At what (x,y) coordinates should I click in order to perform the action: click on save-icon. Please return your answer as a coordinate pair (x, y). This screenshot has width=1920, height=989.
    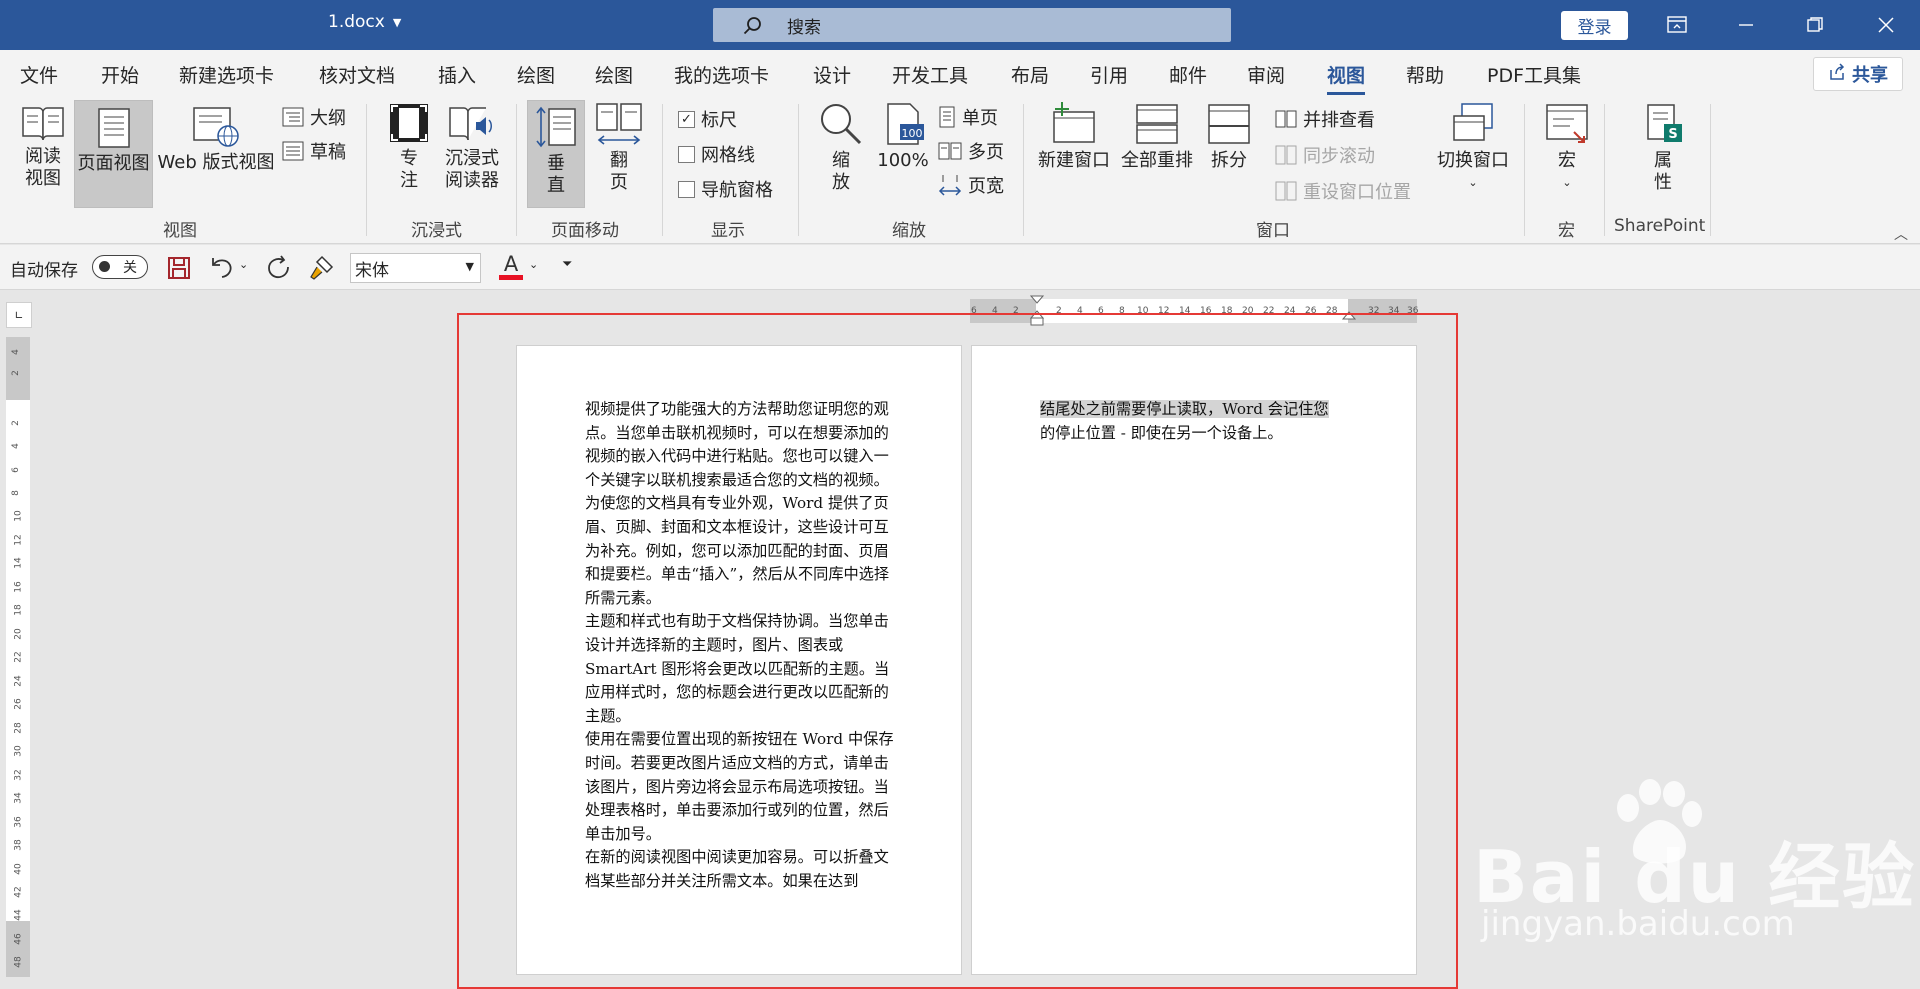
    Looking at the image, I should click on (179, 270).